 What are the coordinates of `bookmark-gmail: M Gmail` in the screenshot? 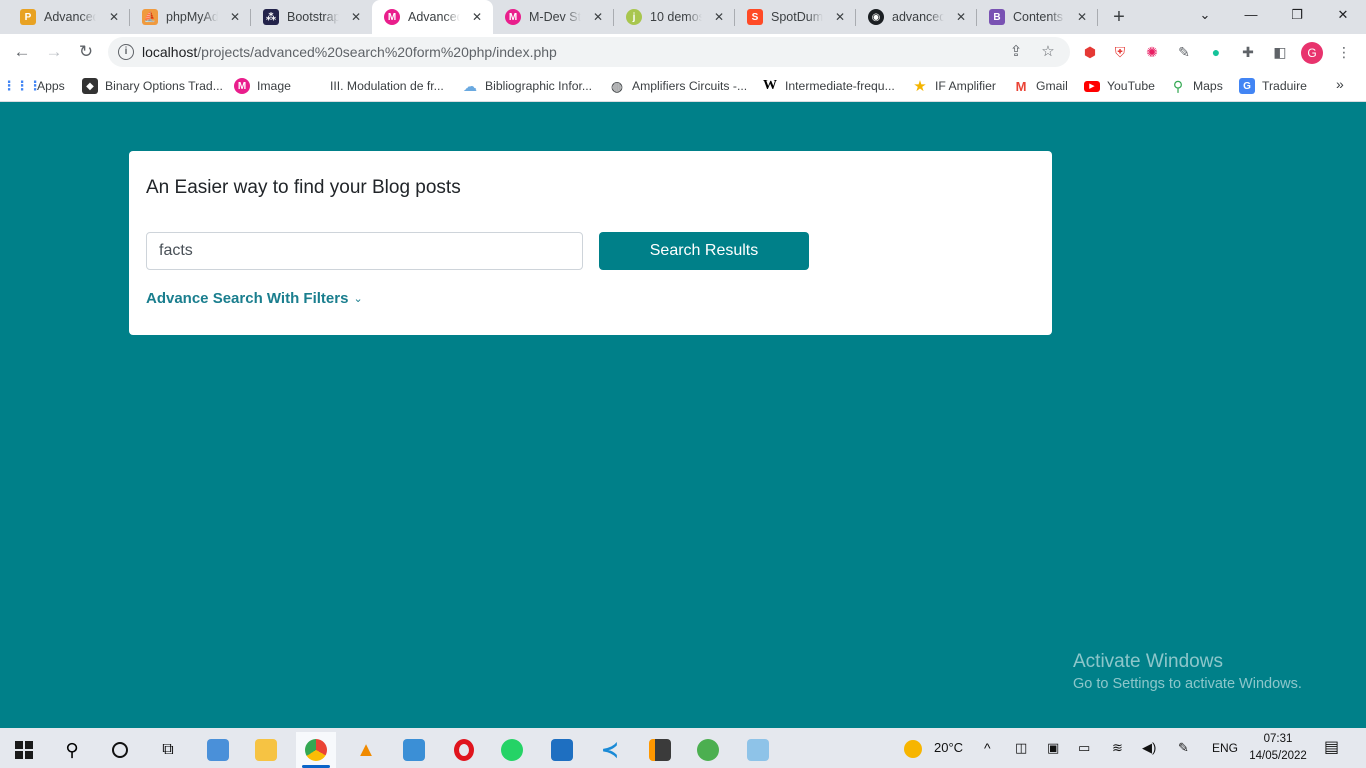 It's located at (1040, 86).